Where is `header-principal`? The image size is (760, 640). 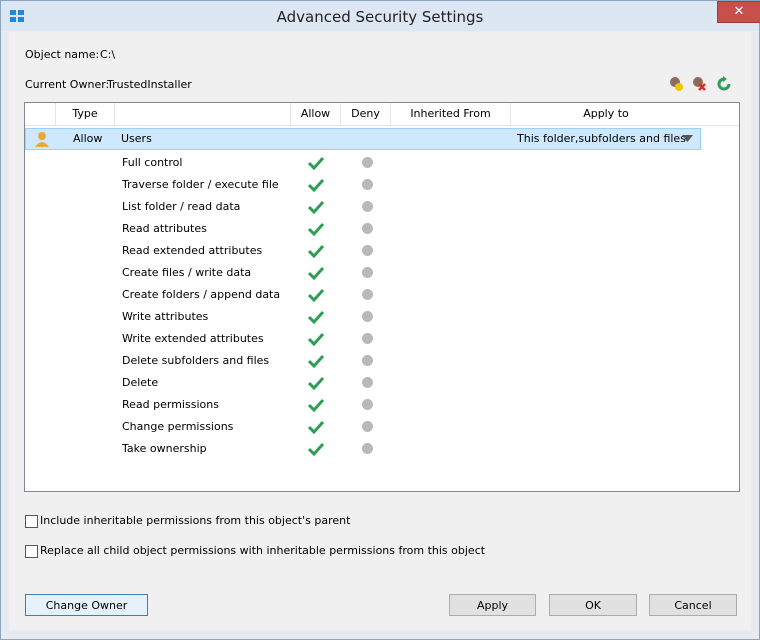
header-principal is located at coordinates (203, 114).